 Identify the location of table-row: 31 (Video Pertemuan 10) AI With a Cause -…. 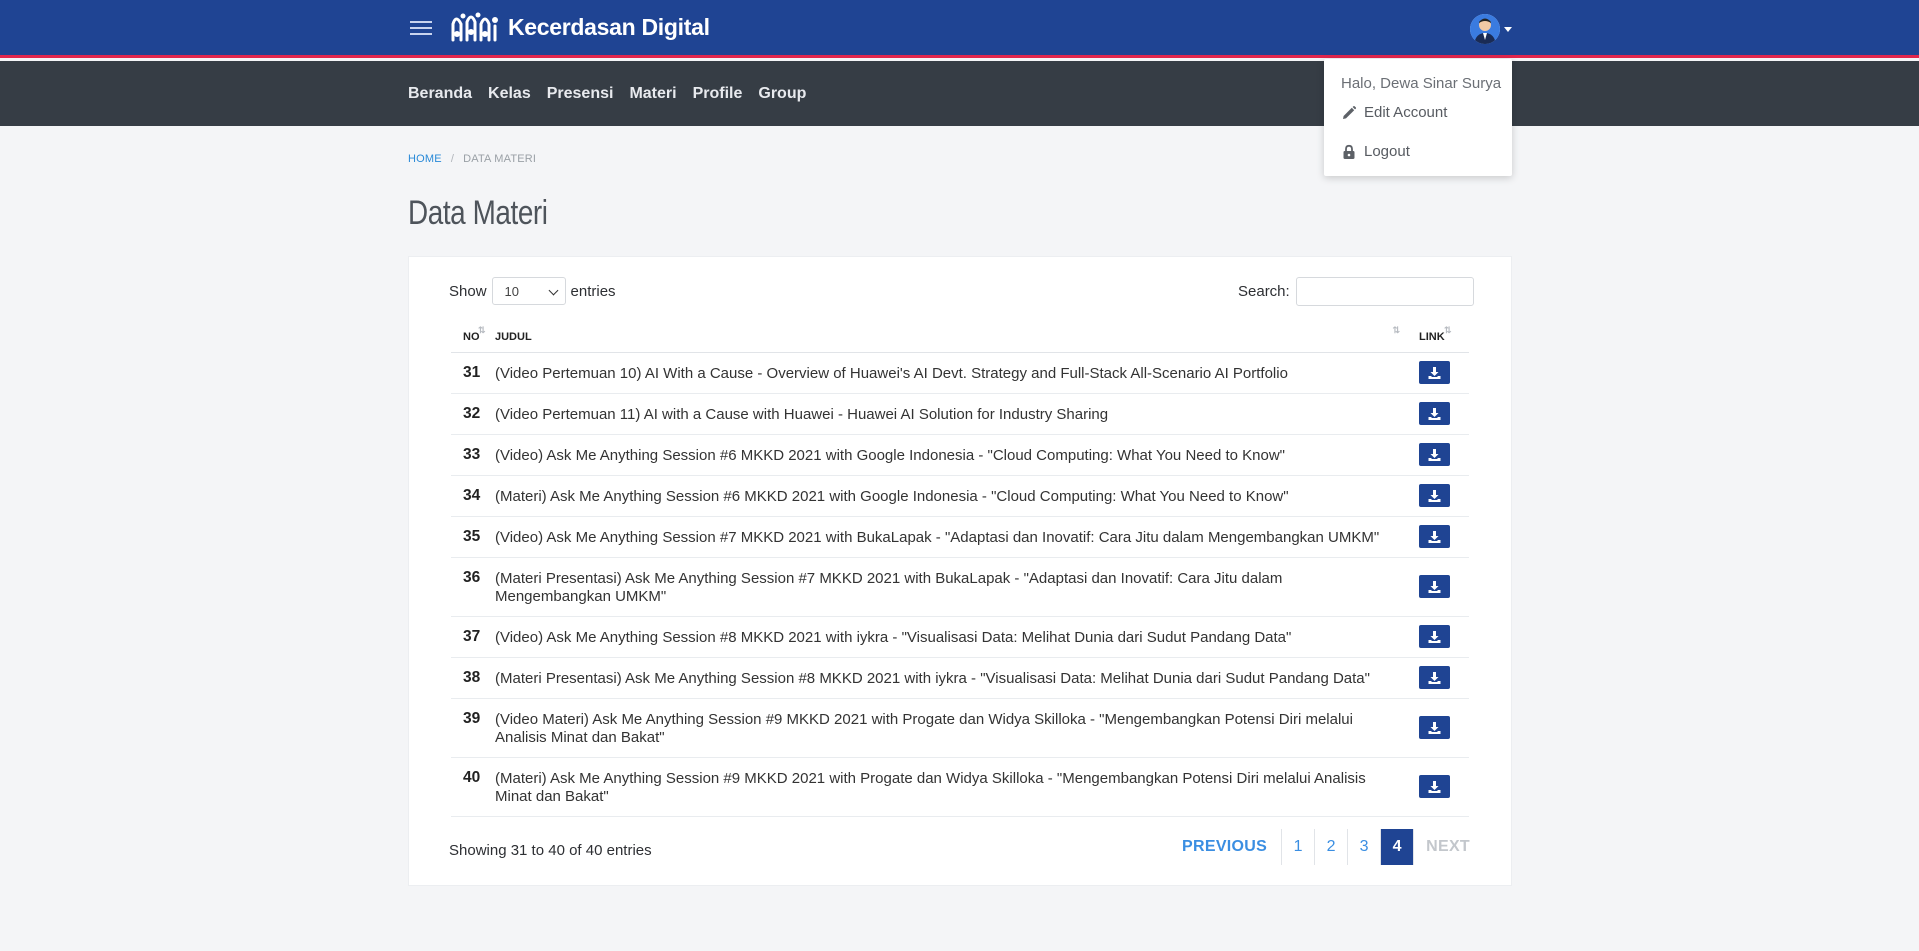
(960, 373).